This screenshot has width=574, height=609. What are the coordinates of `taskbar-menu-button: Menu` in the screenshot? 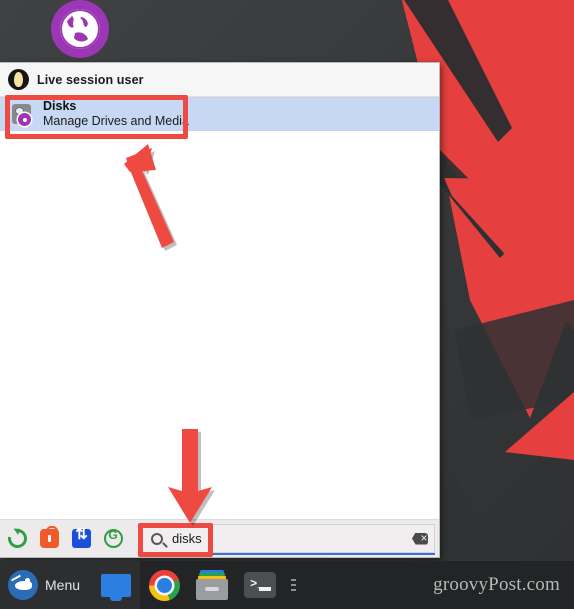 It's located at (46, 585).